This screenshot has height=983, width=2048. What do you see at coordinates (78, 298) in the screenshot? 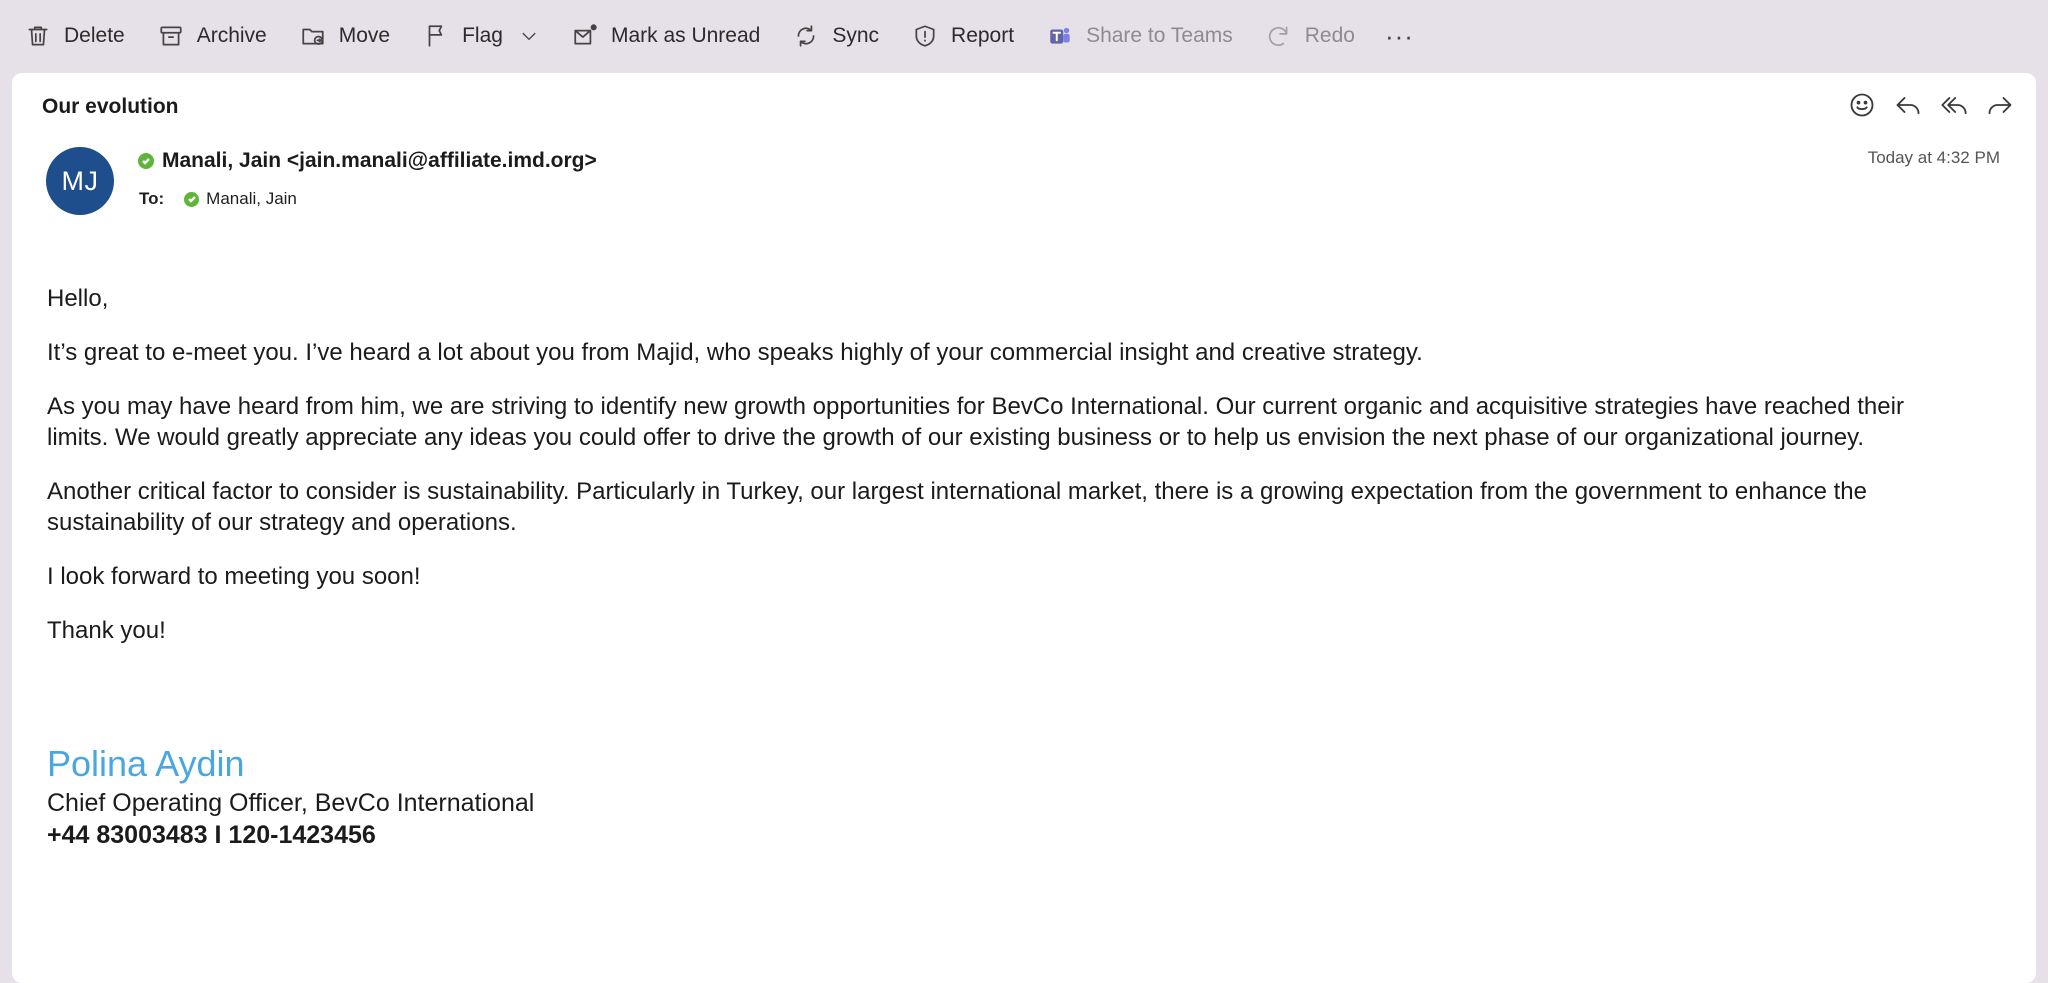
I see `body-paragraph: Hello,` at bounding box center [78, 298].